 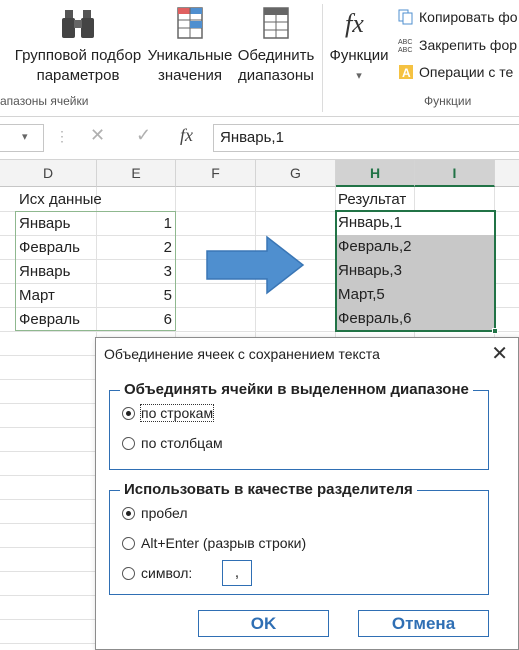 What do you see at coordinates (507, 173) in the screenshot?
I see `column-header-j` at bounding box center [507, 173].